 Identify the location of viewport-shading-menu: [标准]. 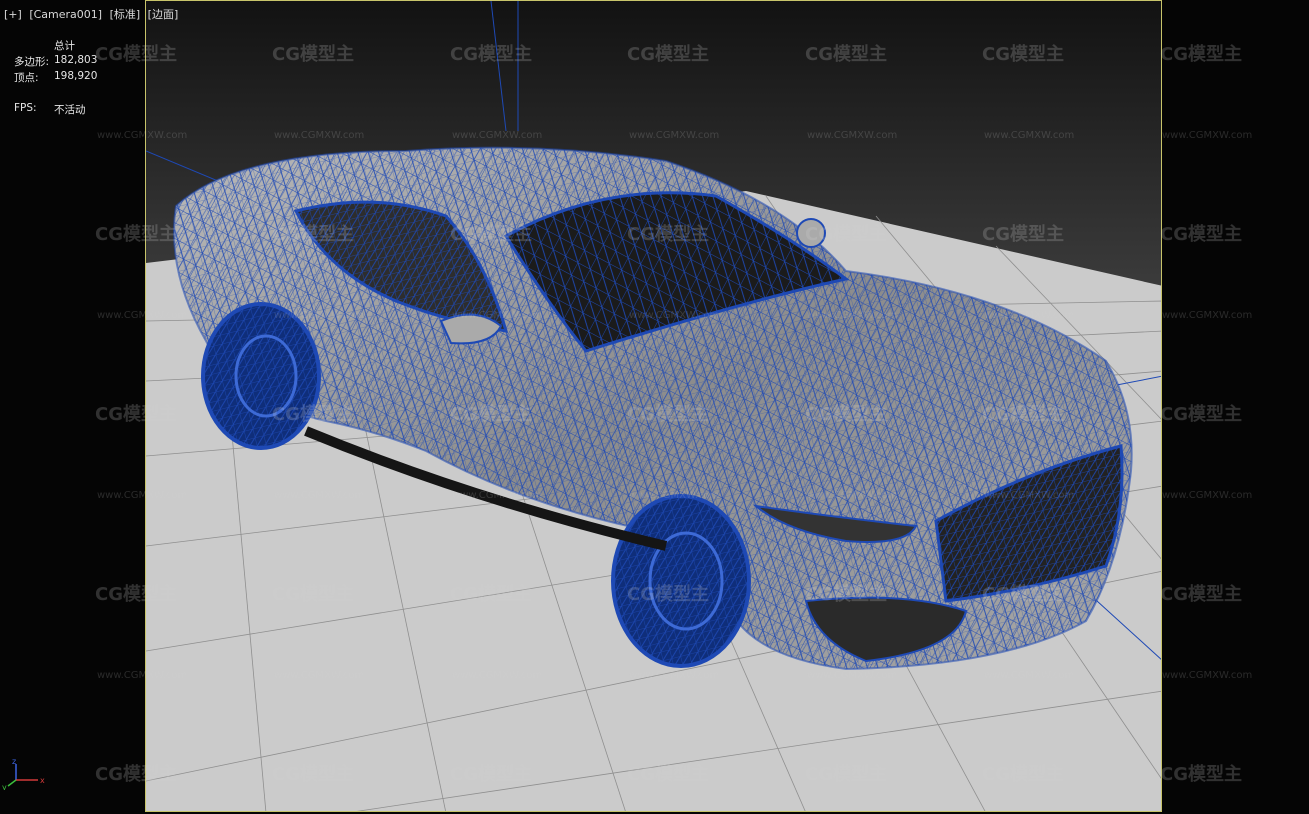
(125, 14).